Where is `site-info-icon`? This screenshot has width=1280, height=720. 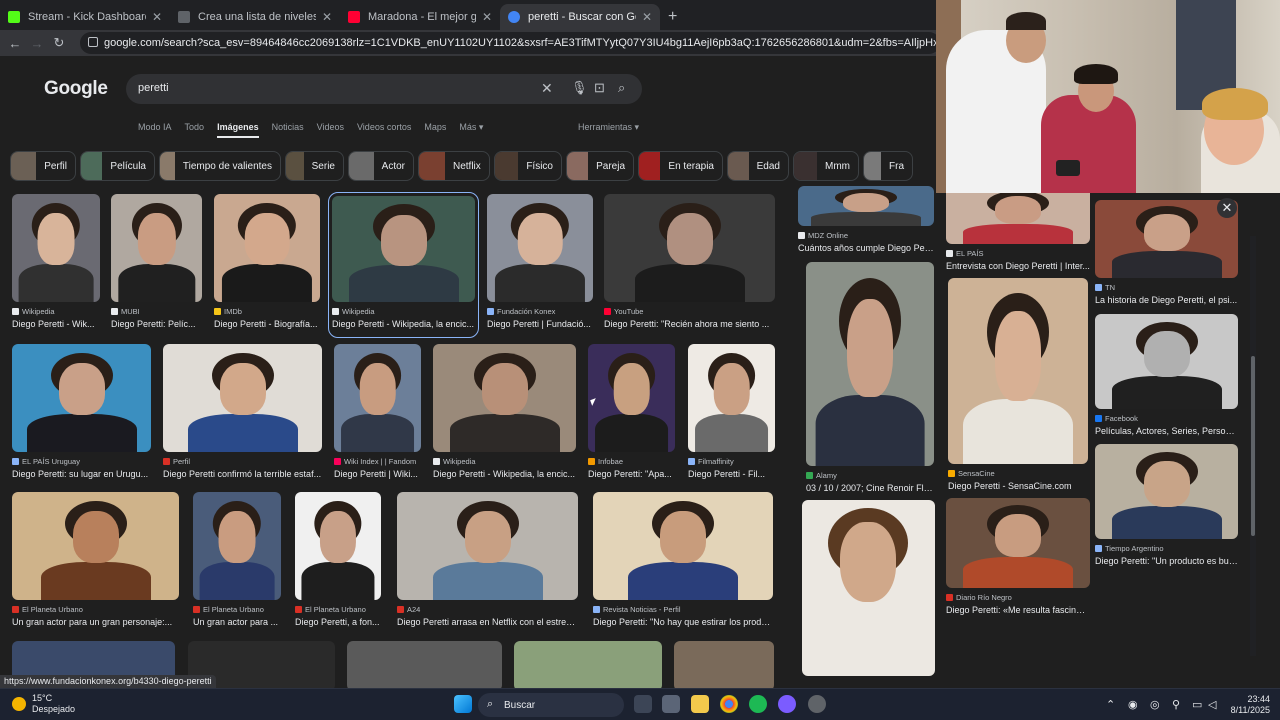
site-info-icon is located at coordinates (93, 42).